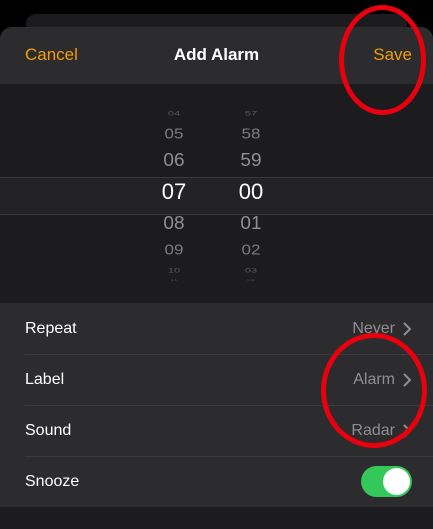 The image size is (433, 529). I want to click on snooze-label: Snooze, so click(52, 481).